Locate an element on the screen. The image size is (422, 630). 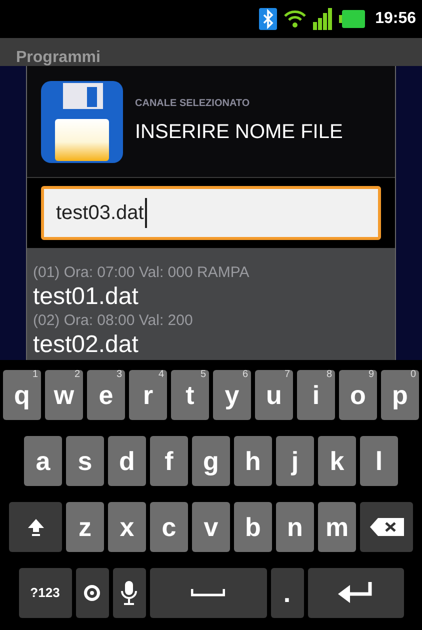
backspace-icon is located at coordinates (386, 527).